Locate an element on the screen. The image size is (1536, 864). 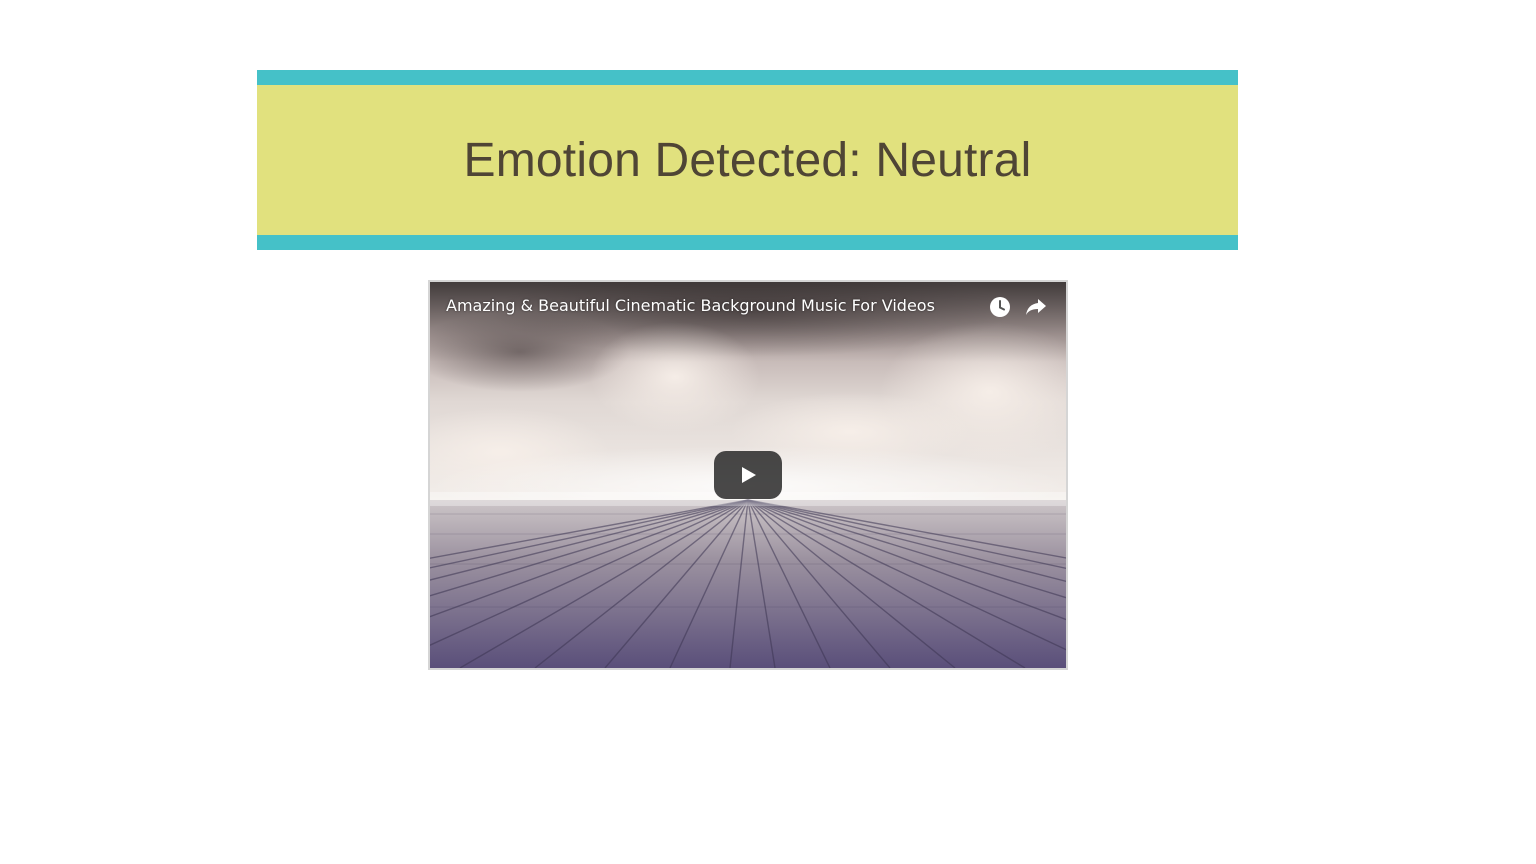
play-button is located at coordinates (748, 475).